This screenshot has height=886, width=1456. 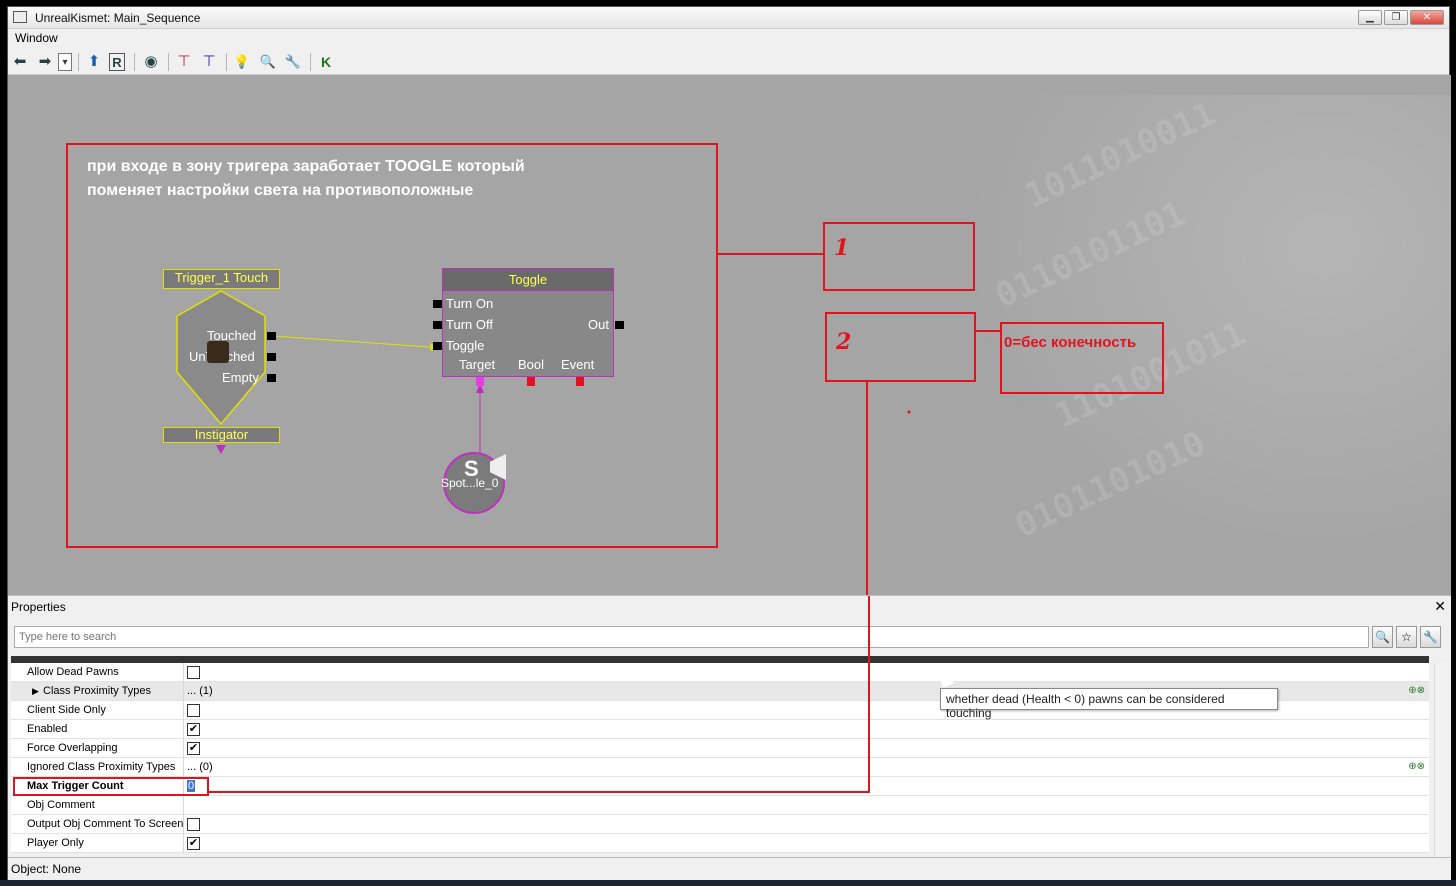 I want to click on property-grid-header, so click(x=720, y=659).